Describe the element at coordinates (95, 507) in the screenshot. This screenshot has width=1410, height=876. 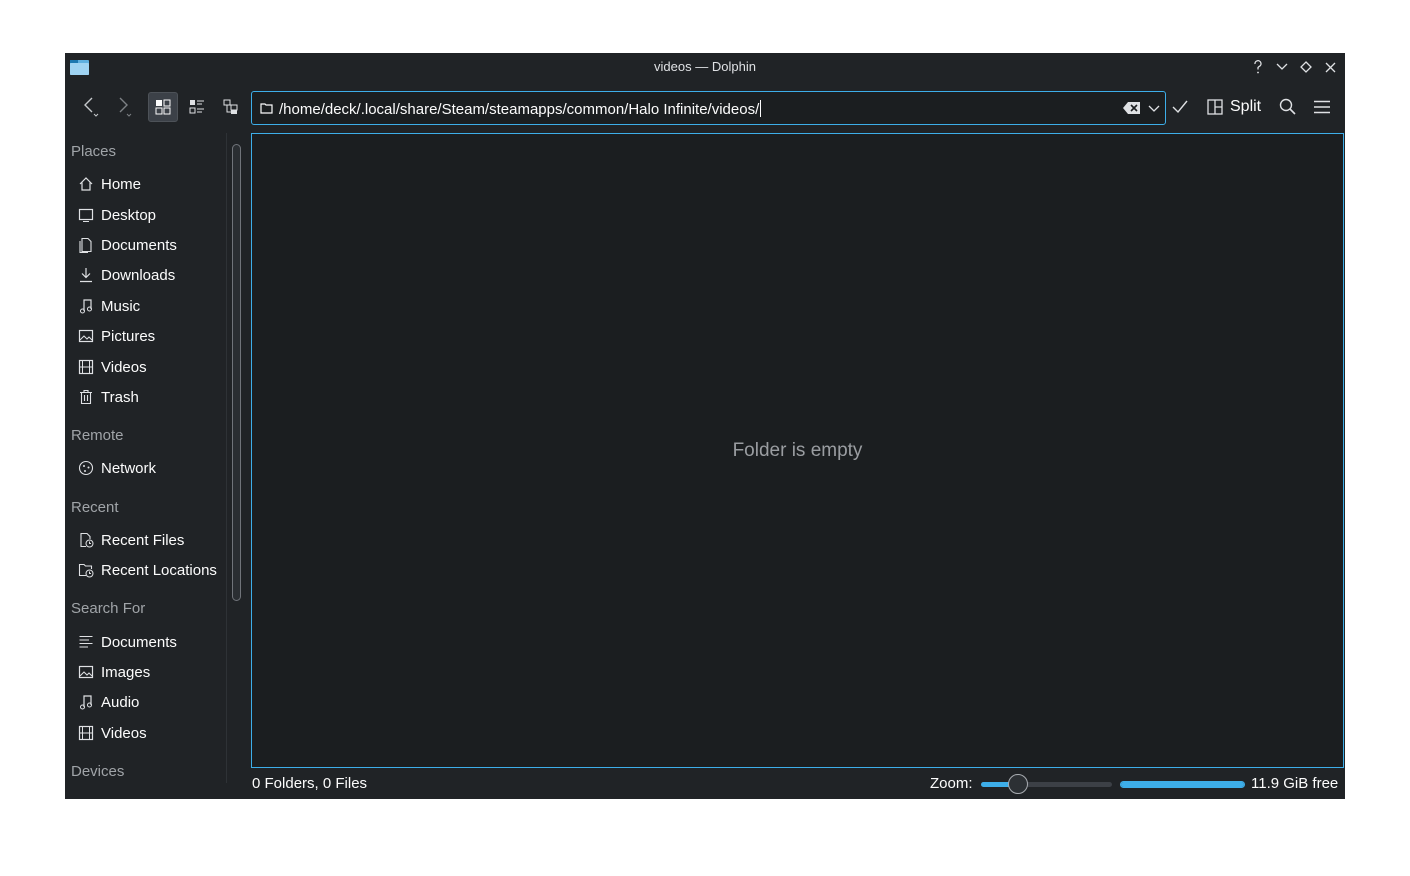
I see `recent-section-header: Recent` at that location.